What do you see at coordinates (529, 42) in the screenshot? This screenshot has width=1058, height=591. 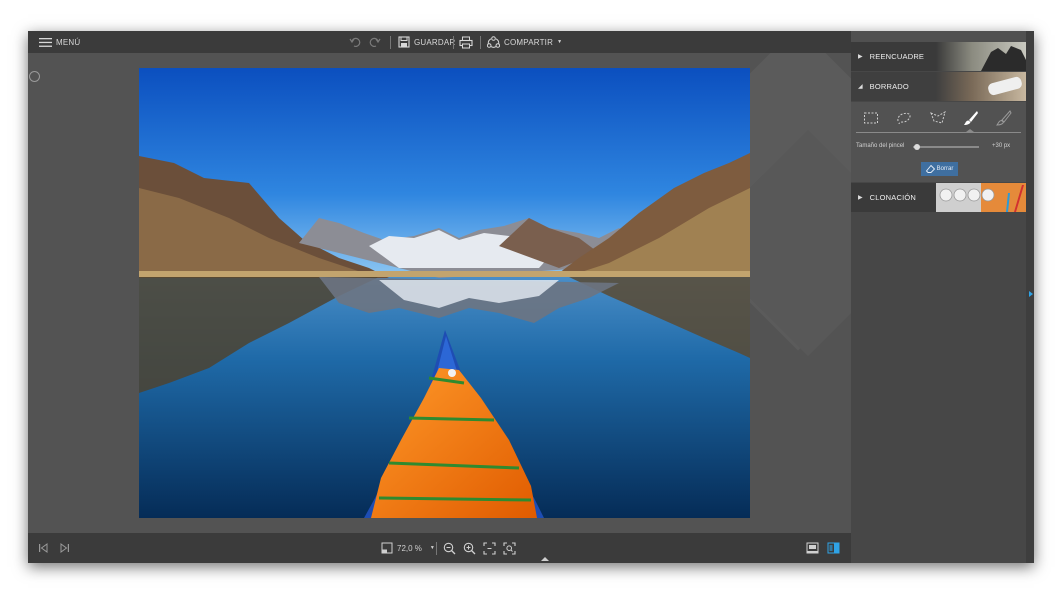 I see `share-label: COMPARTIR` at bounding box center [529, 42].